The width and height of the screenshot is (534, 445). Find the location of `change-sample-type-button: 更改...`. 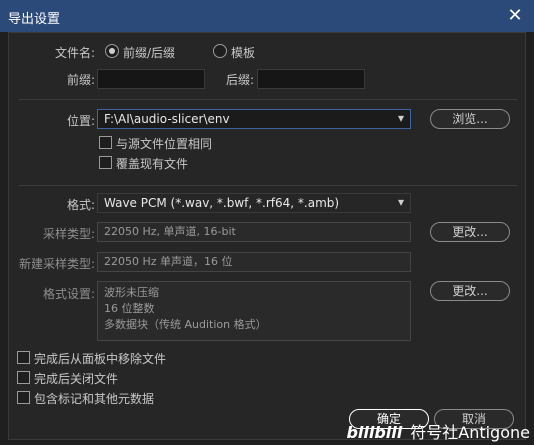

change-sample-type-button: 更改... is located at coordinates (470, 232).